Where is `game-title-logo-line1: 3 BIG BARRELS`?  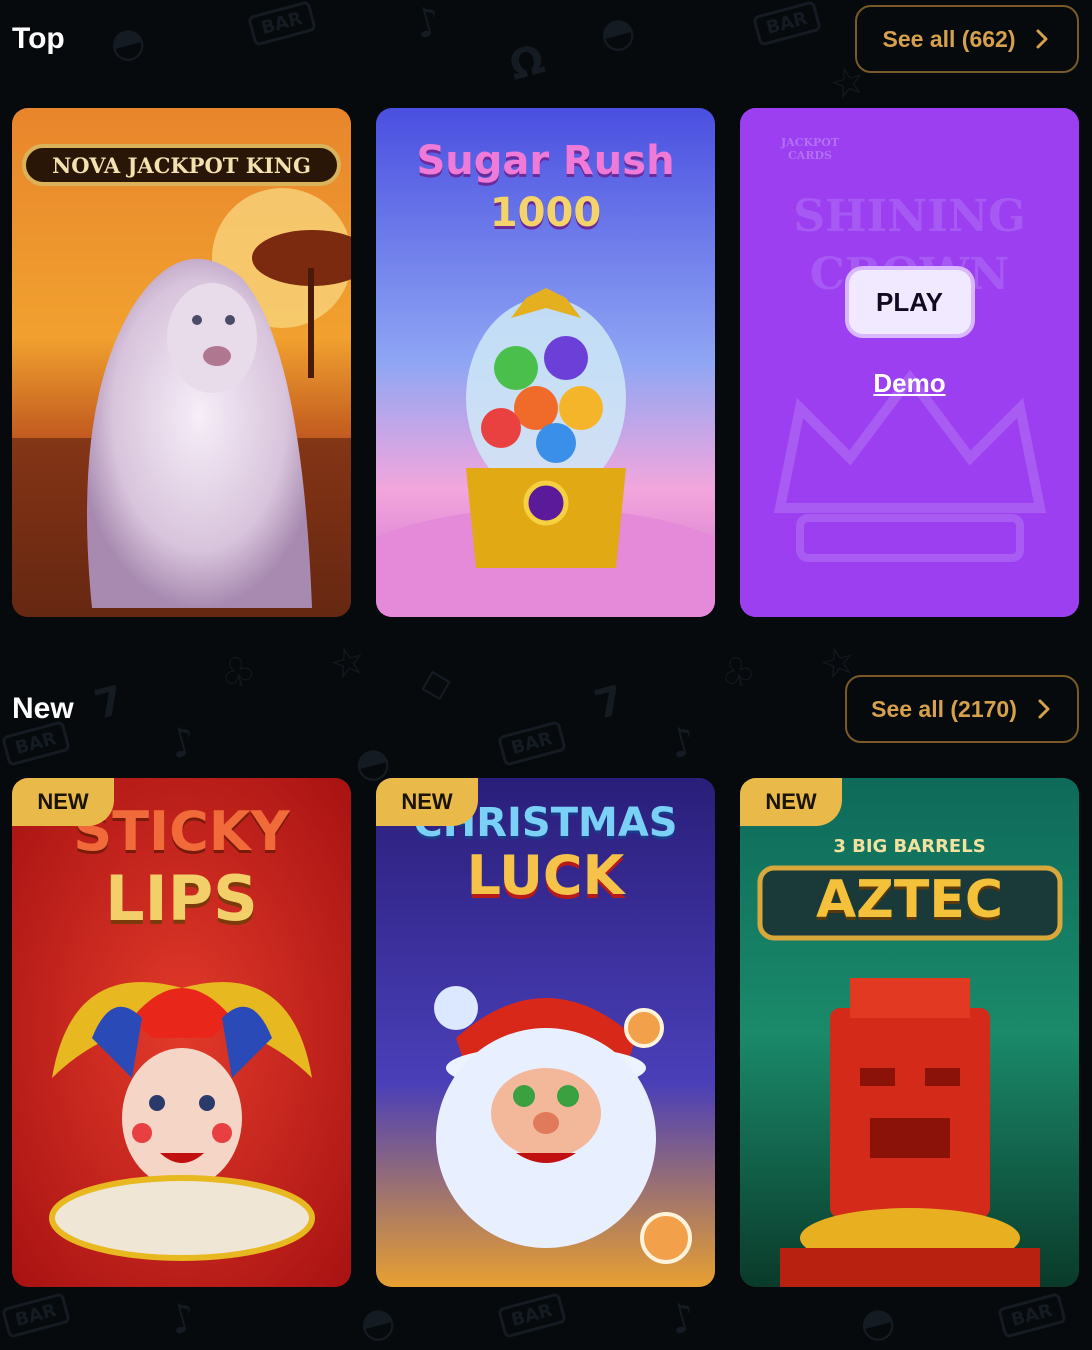 game-title-logo-line1: 3 BIG BARRELS is located at coordinates (909, 846).